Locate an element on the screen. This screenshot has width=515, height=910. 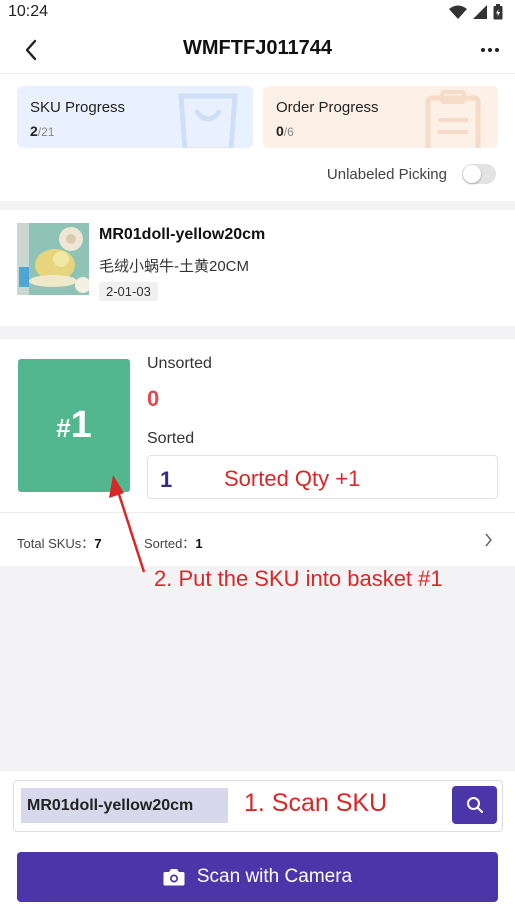
bag-icon is located at coordinates (208, 120).